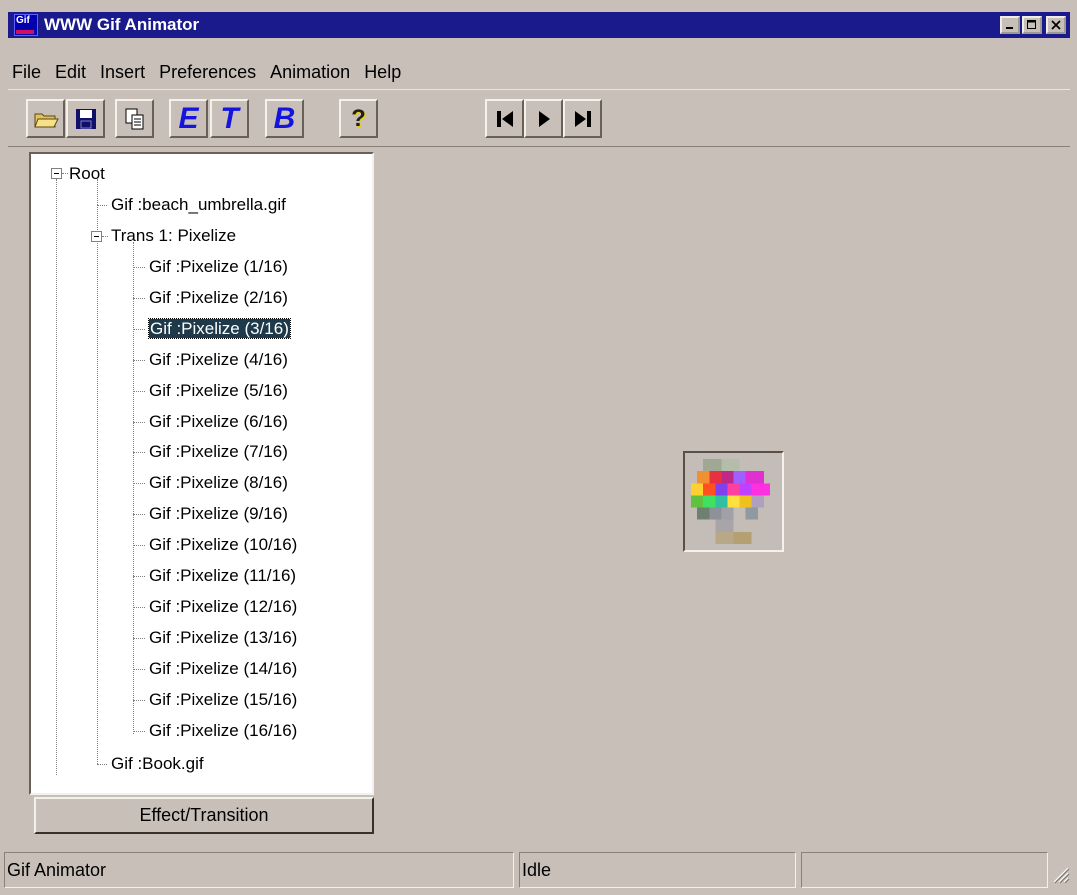 The height and width of the screenshot is (895, 1077). What do you see at coordinates (657, 870) in the screenshot?
I see `status-state: Idle` at bounding box center [657, 870].